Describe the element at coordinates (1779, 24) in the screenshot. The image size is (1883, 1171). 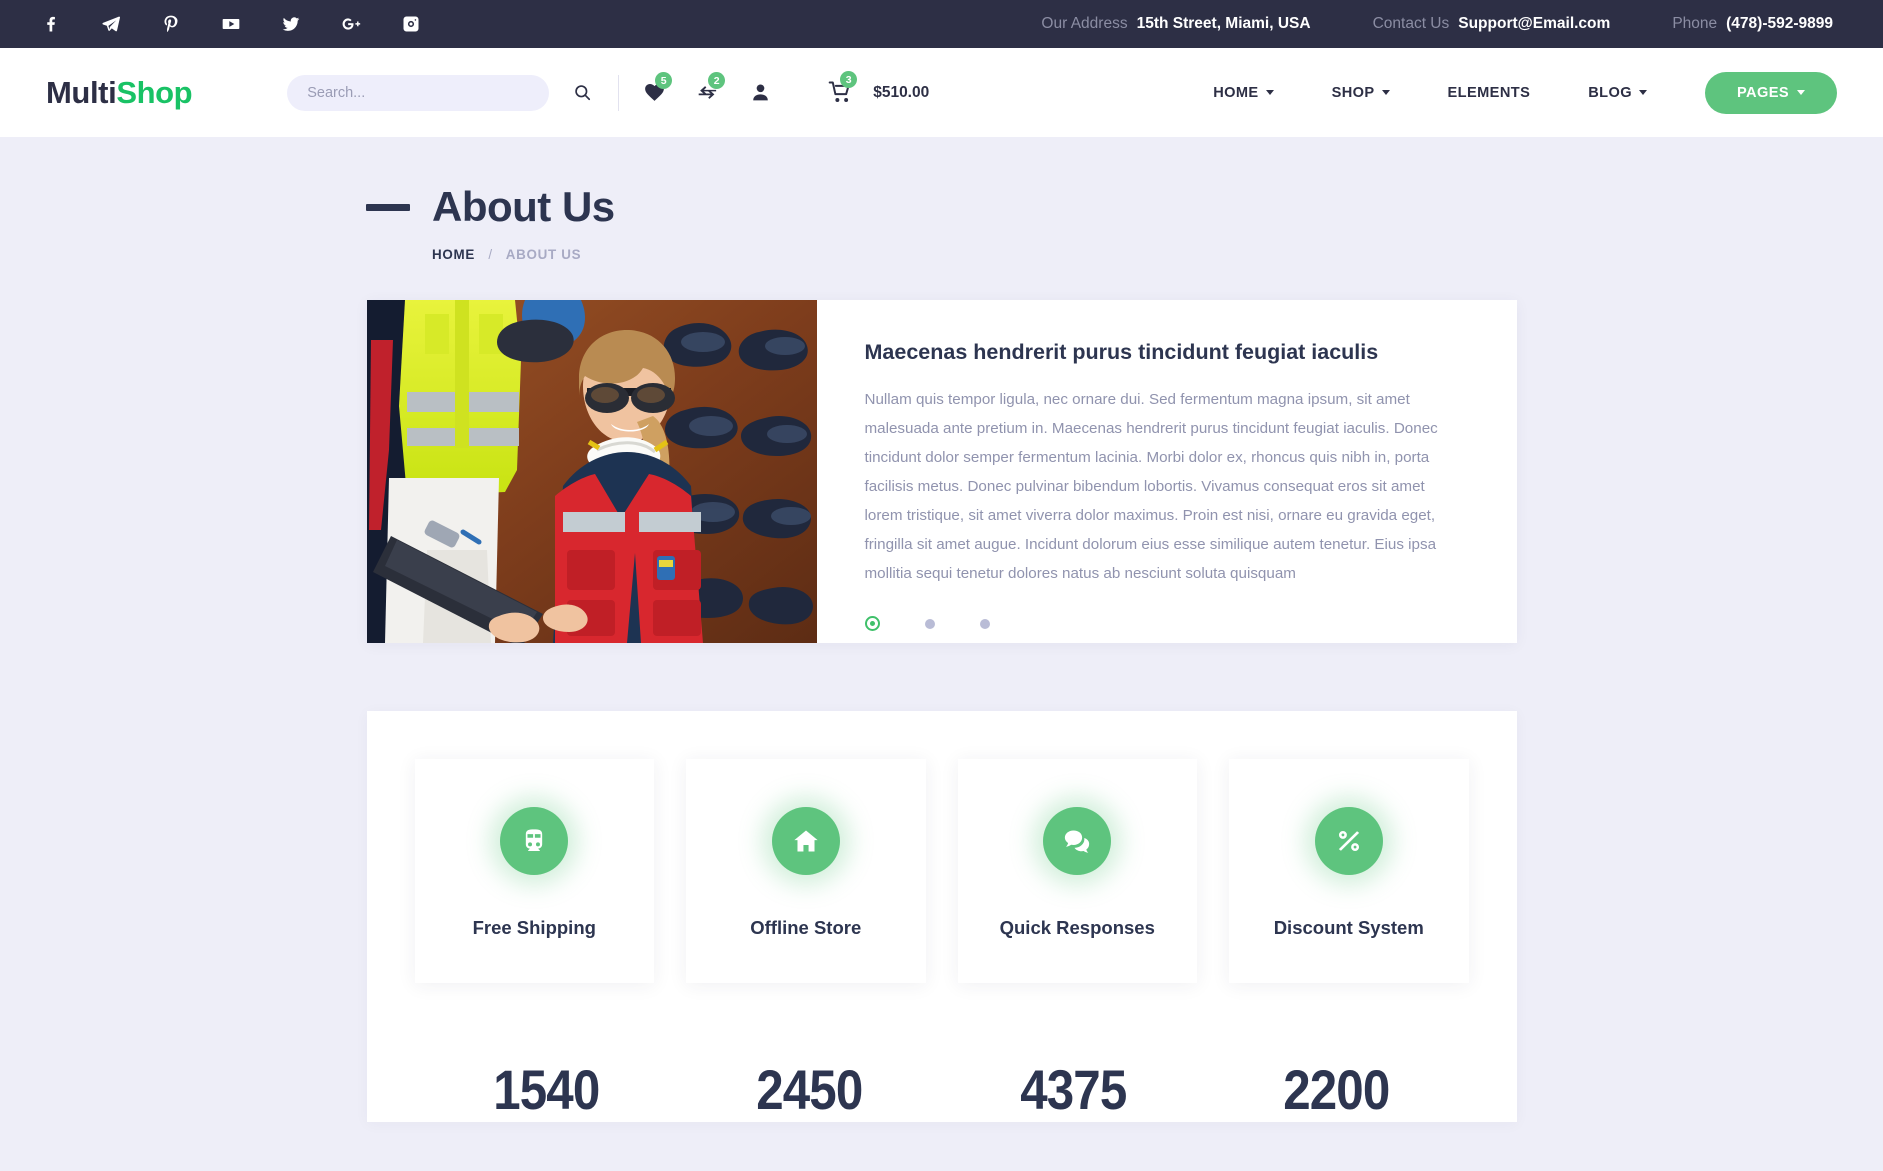
I see `phone-value: (478)-592-9899` at that location.